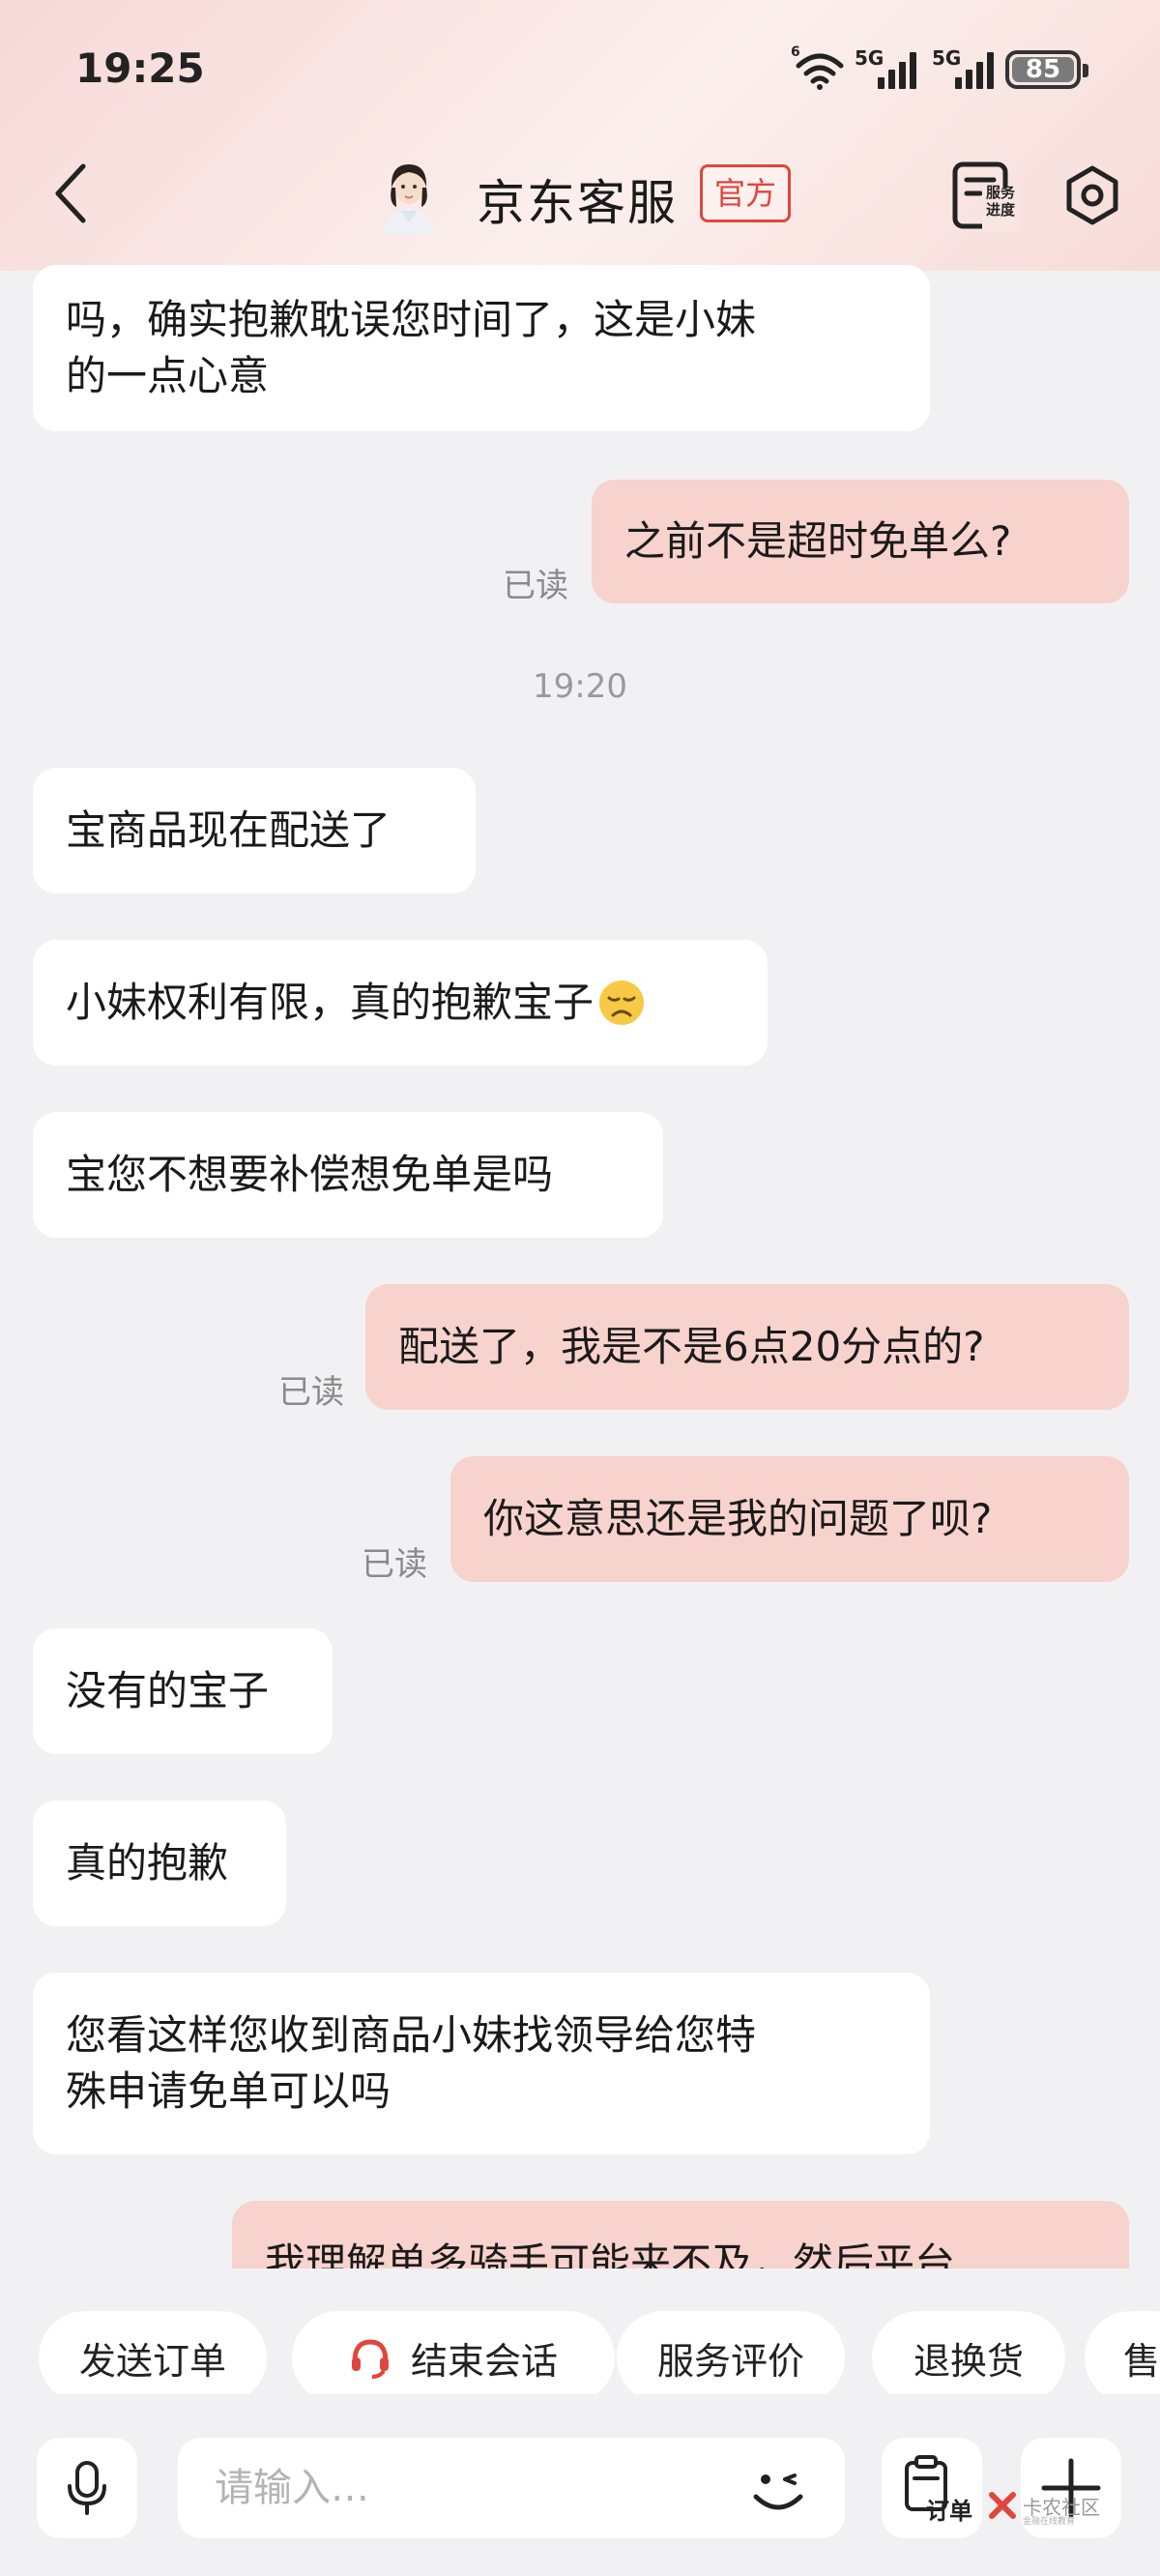  Describe the element at coordinates (412, 319) in the screenshot. I see `message-text: 吗，确实抱歉耽误您时间了，这是小妹` at that location.